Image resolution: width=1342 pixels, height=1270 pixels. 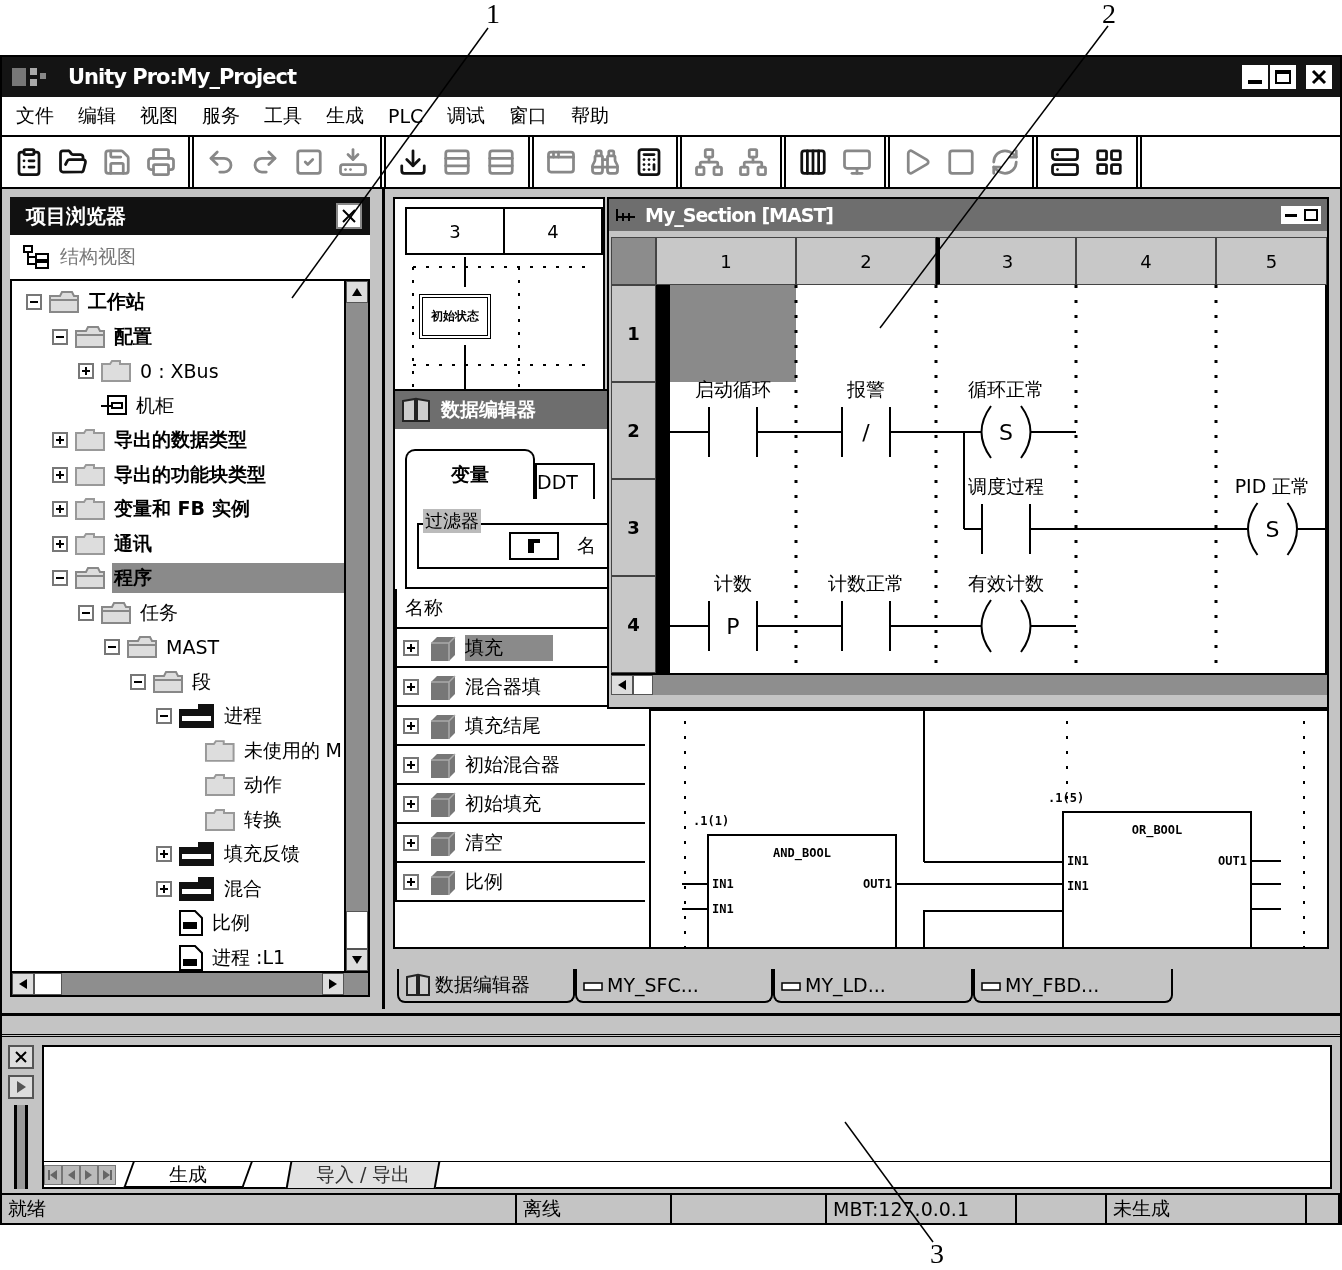 I want to click on restore-button, so click(x=1311, y=215).